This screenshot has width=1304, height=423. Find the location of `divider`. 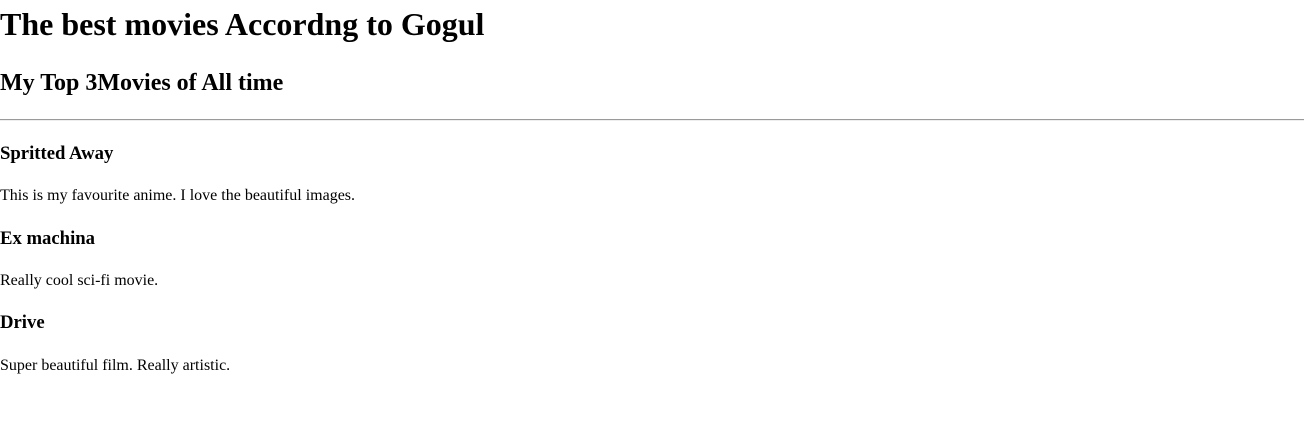

divider is located at coordinates (652, 120).